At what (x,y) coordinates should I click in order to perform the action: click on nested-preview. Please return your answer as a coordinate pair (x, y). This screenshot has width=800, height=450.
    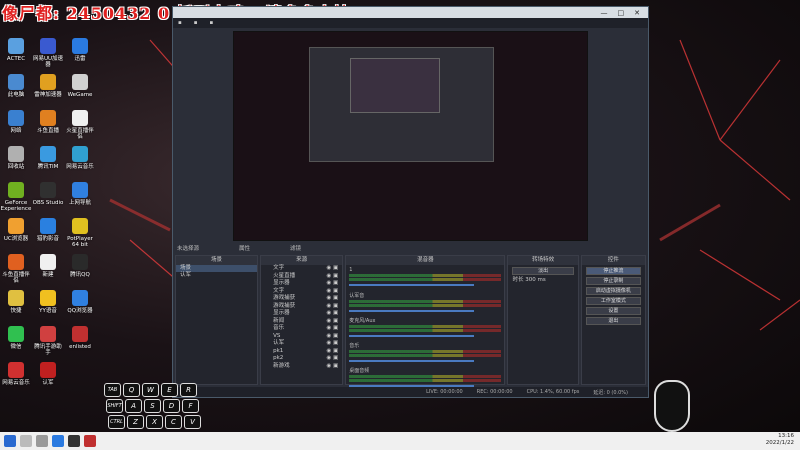
    Looking at the image, I should click on (401, 104).